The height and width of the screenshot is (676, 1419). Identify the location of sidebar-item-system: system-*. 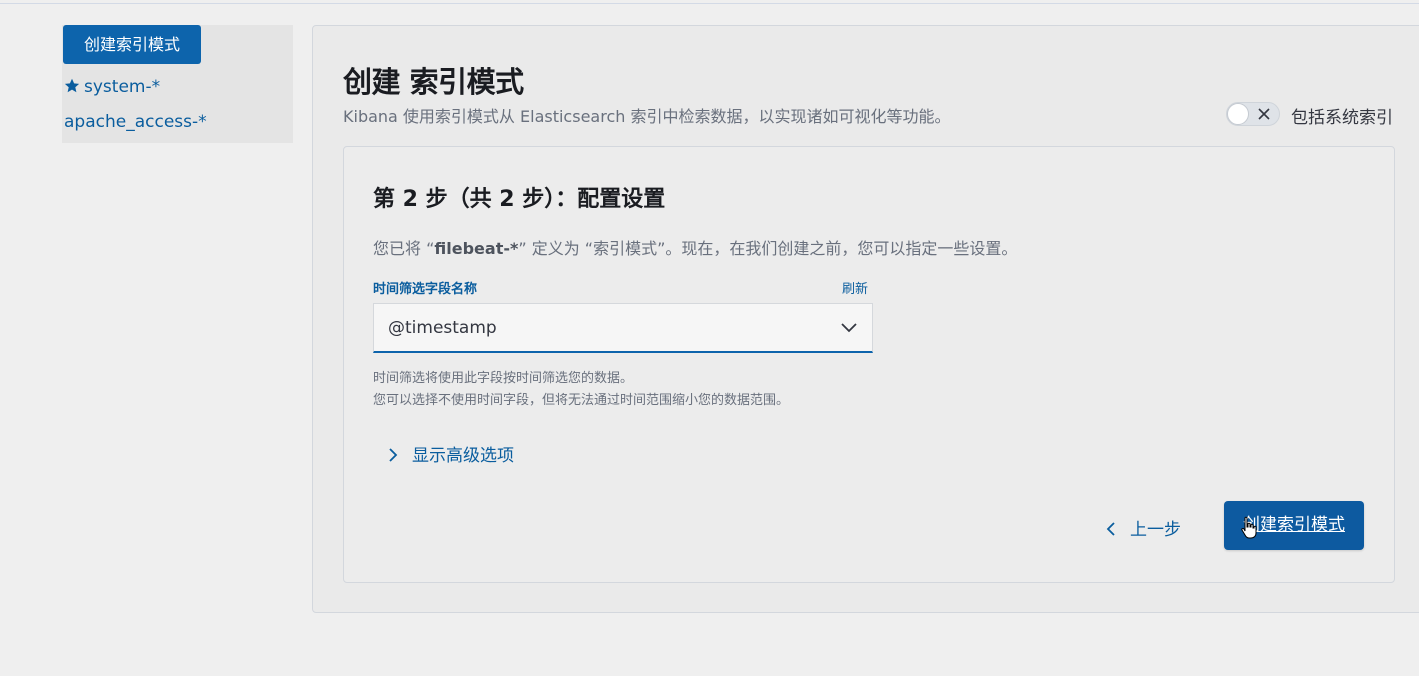
(112, 87).